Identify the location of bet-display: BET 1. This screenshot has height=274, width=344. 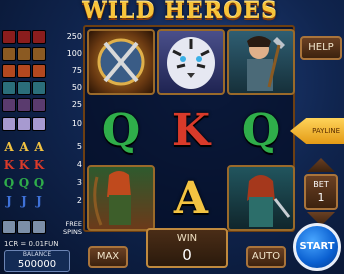
(321, 192).